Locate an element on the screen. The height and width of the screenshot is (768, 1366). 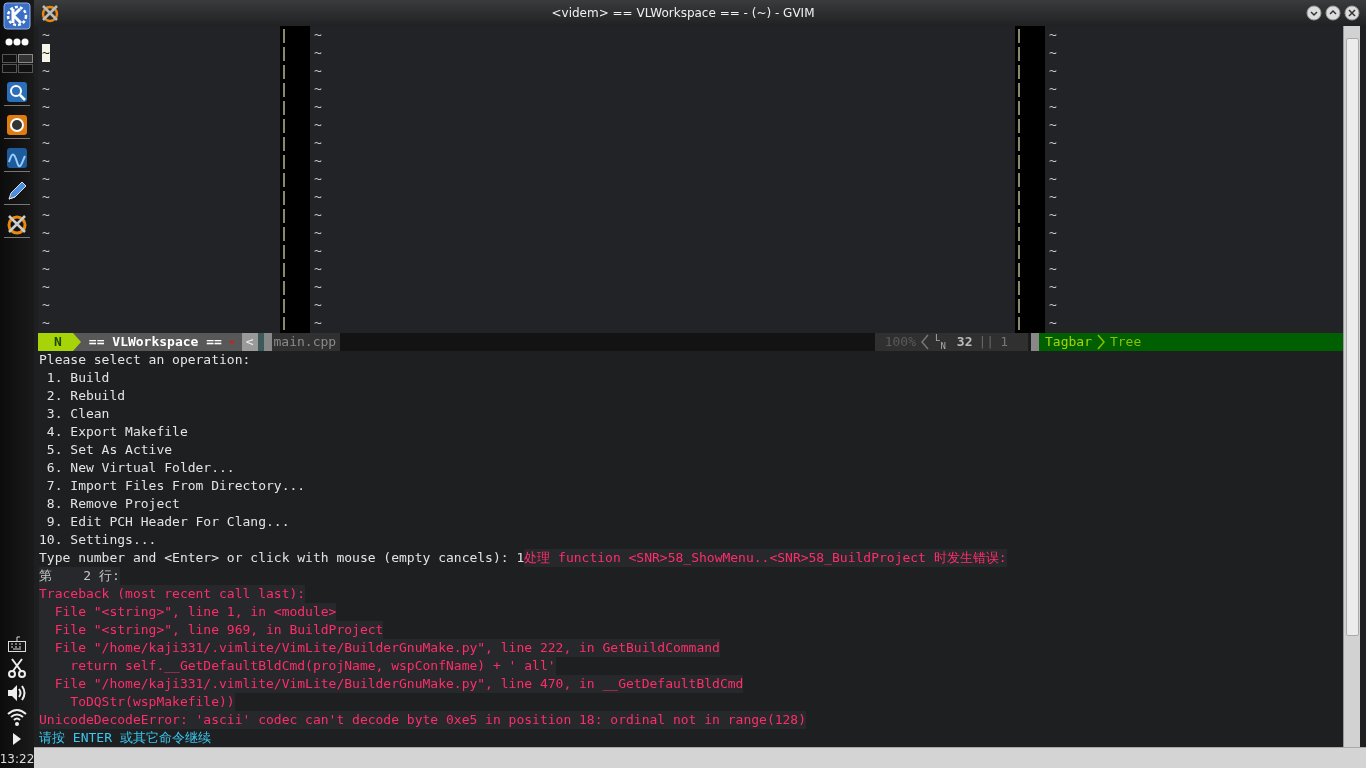
scrollbar-thumb is located at coordinates (1352, 337).